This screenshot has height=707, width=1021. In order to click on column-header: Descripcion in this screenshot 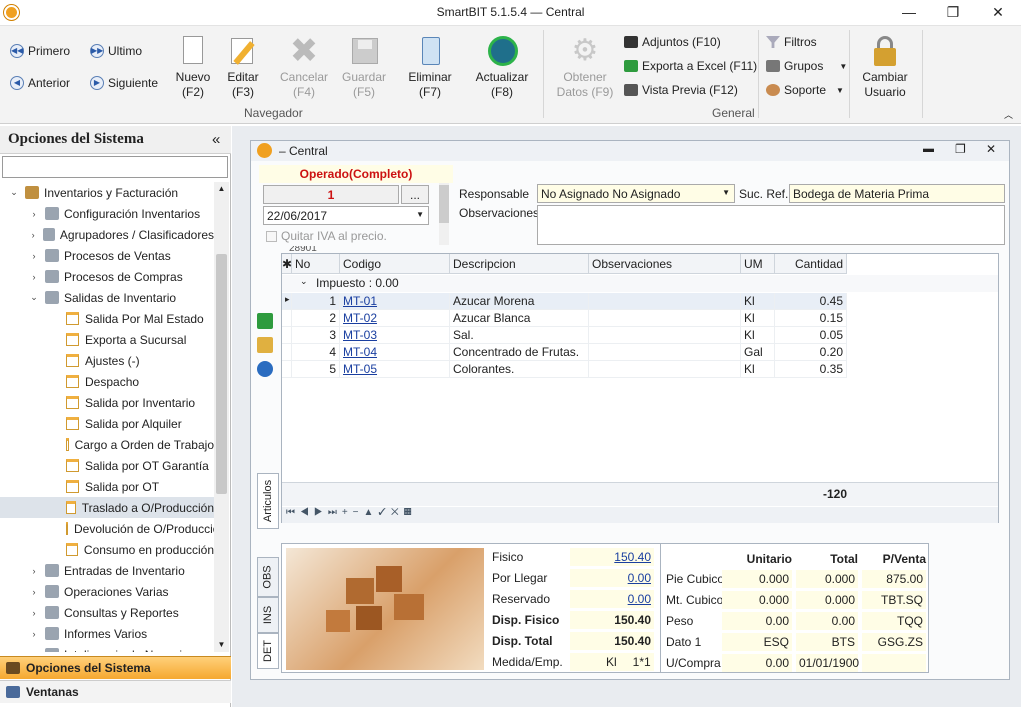, I will do `click(519, 264)`.